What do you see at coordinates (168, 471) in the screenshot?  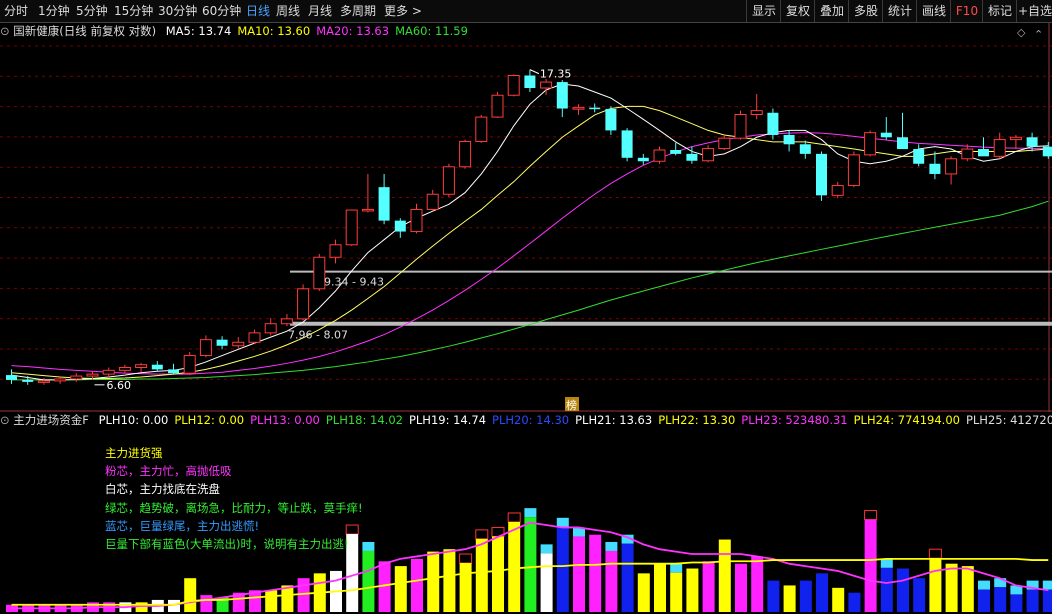 I see `legend-line-1: 粉芯，主力忙，高抛低吸` at bounding box center [168, 471].